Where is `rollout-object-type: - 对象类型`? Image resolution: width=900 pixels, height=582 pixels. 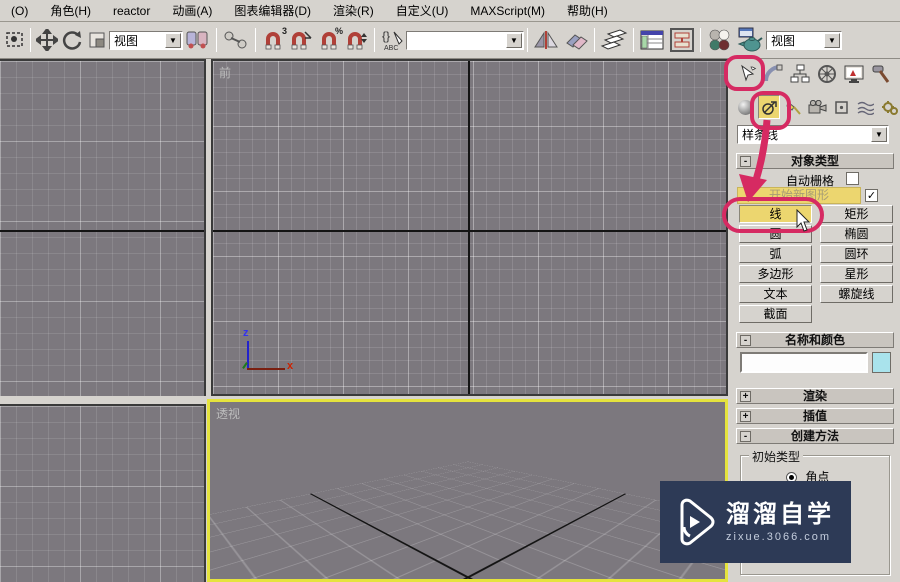
rollout-object-type: - 对象类型 is located at coordinates (815, 161).